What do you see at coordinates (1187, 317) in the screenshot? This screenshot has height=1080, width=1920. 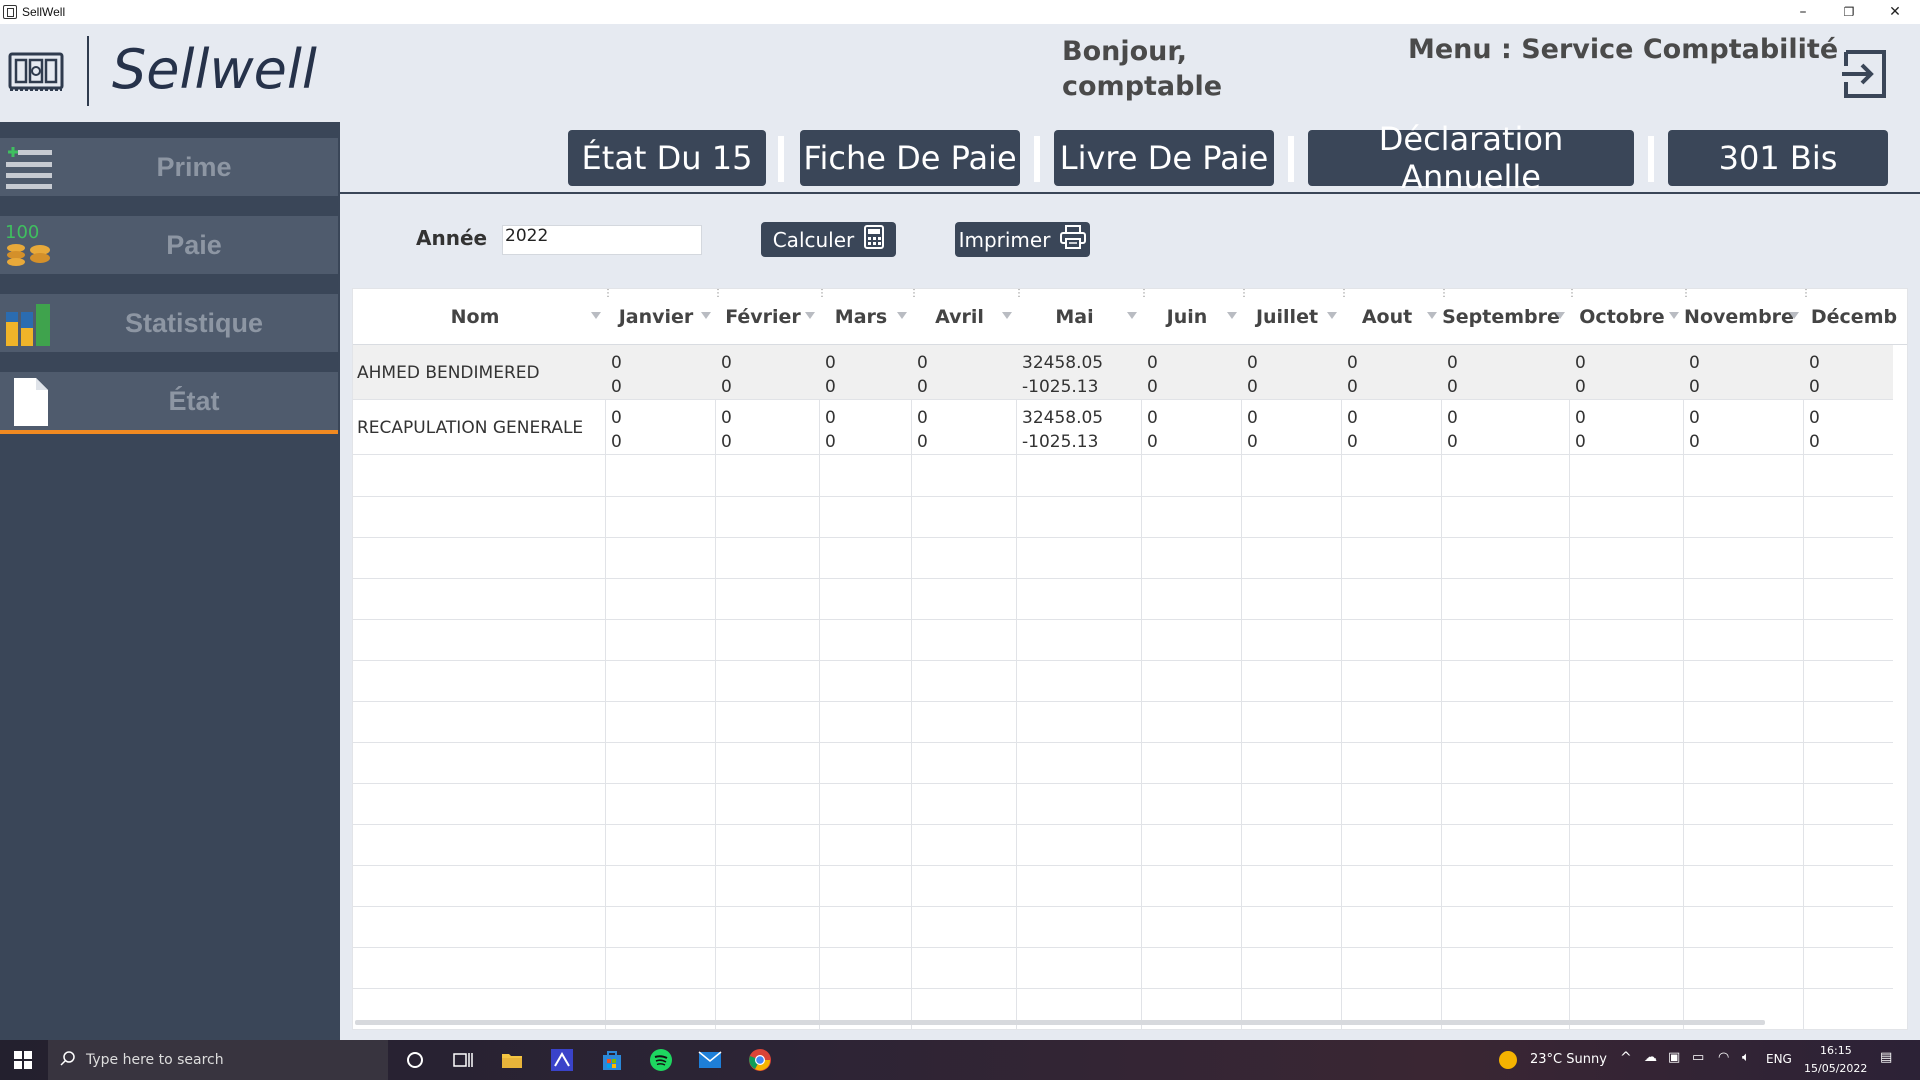 I see `column-header: Juin` at bounding box center [1187, 317].